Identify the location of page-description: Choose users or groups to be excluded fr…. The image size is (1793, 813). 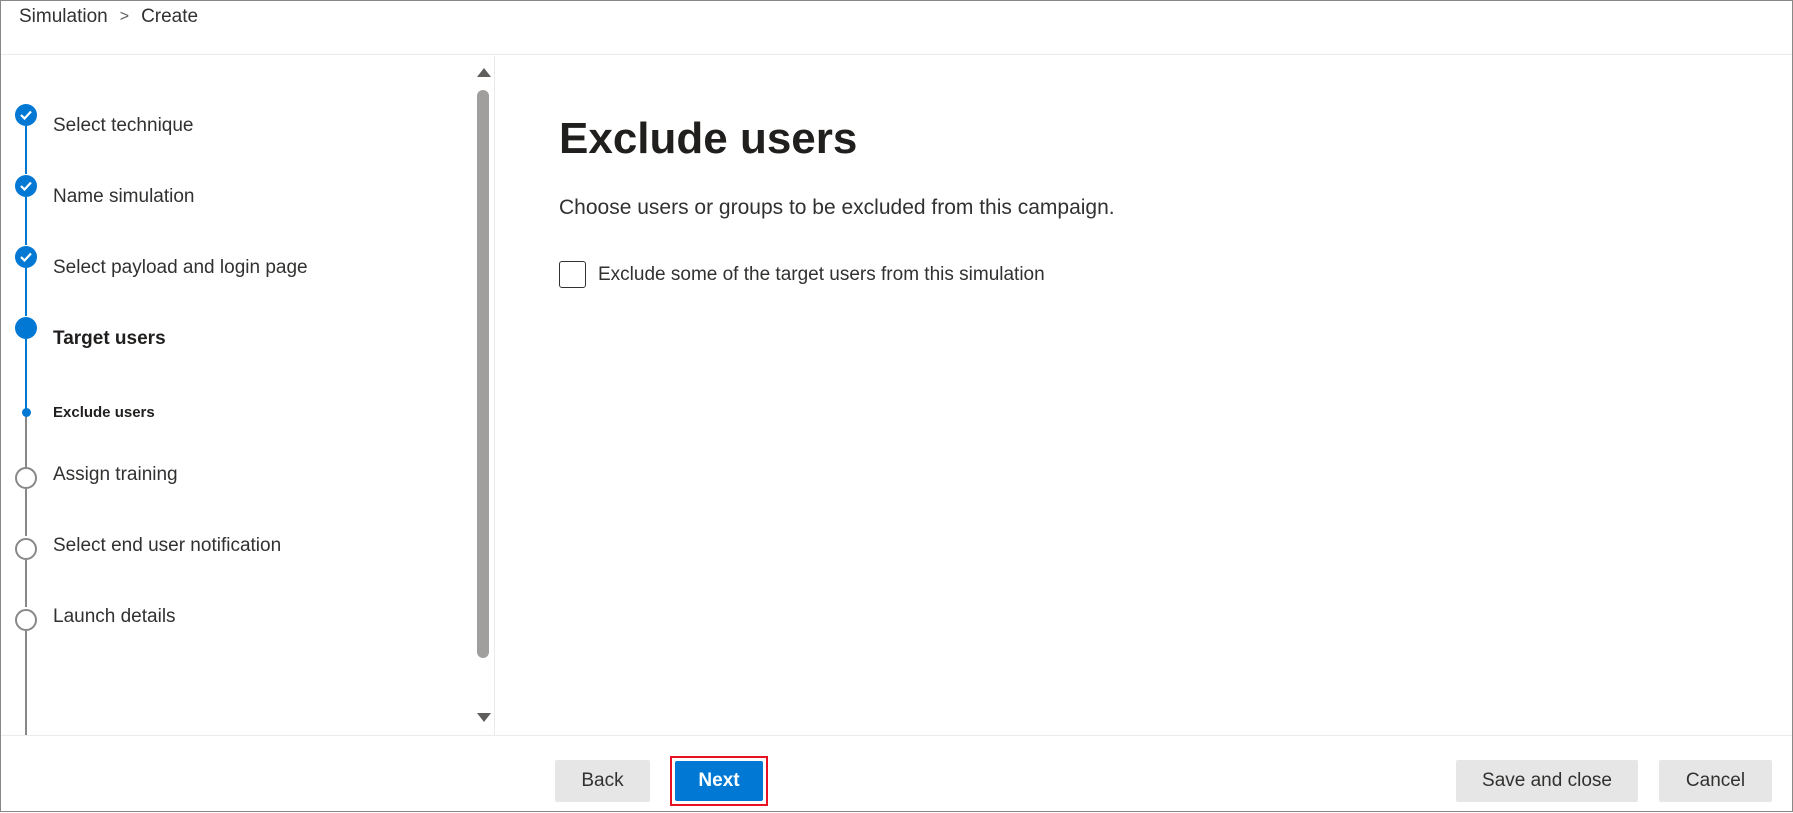
(837, 207).